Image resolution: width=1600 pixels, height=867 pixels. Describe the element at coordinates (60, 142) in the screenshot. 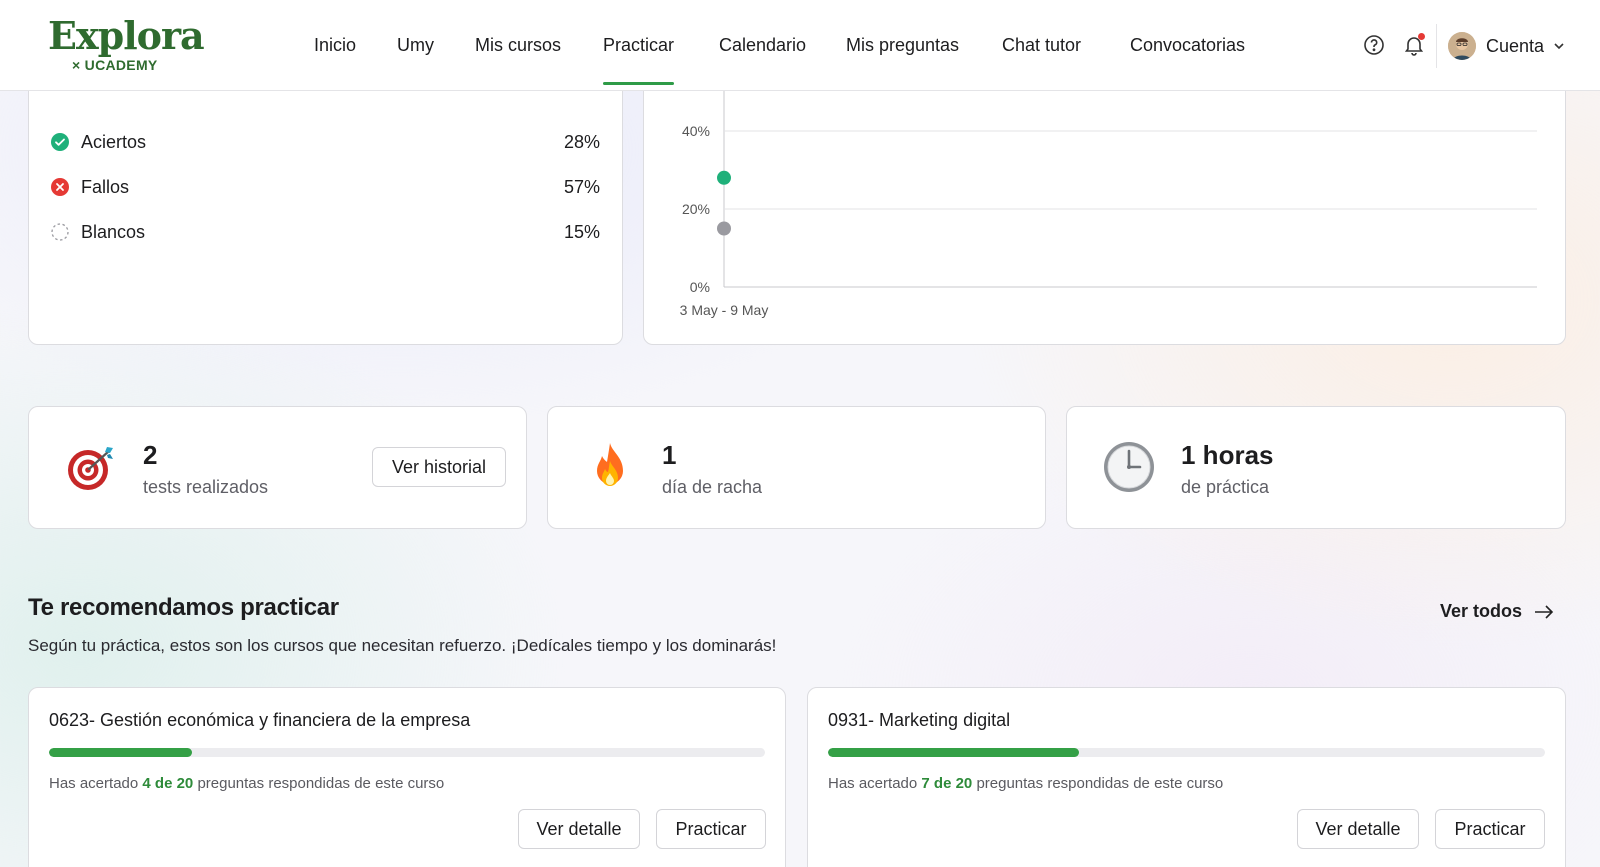

I see `check-circle-icon` at that location.